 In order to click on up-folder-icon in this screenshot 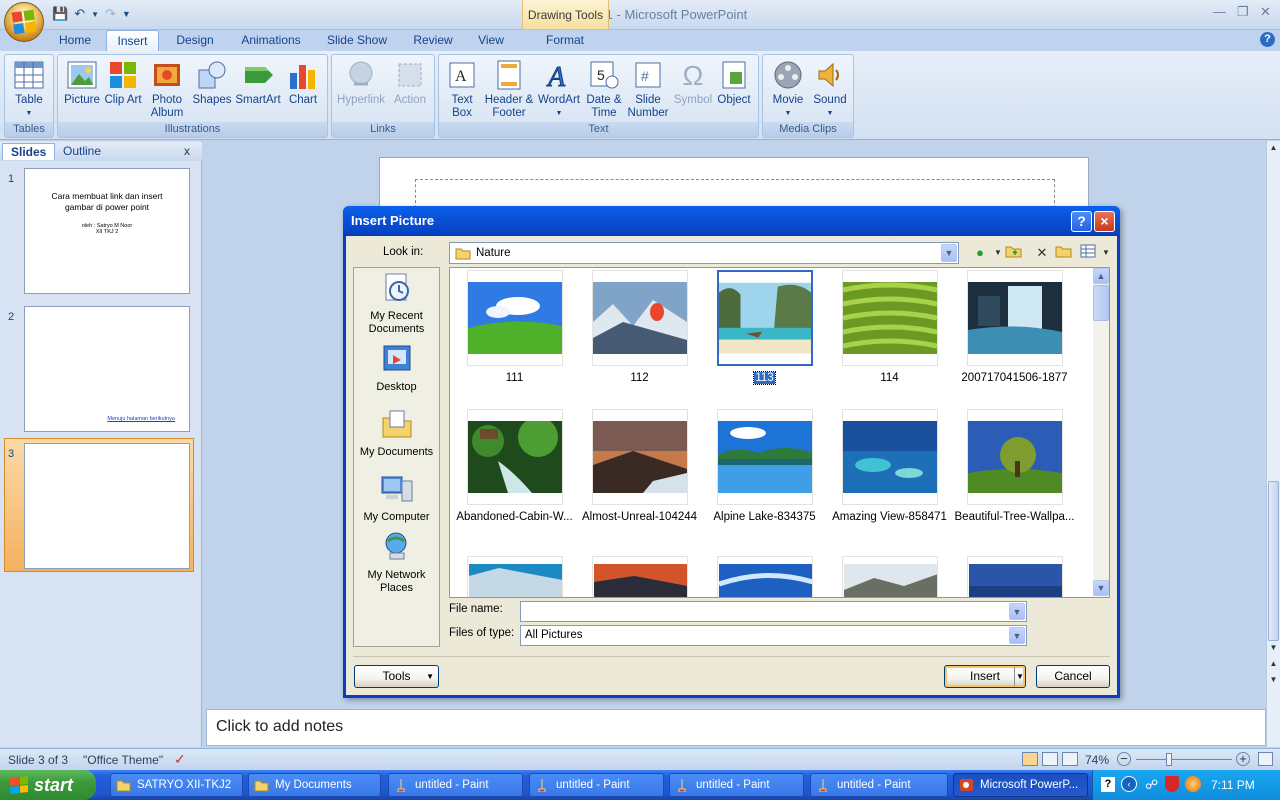, I will do `click(1014, 253)`.